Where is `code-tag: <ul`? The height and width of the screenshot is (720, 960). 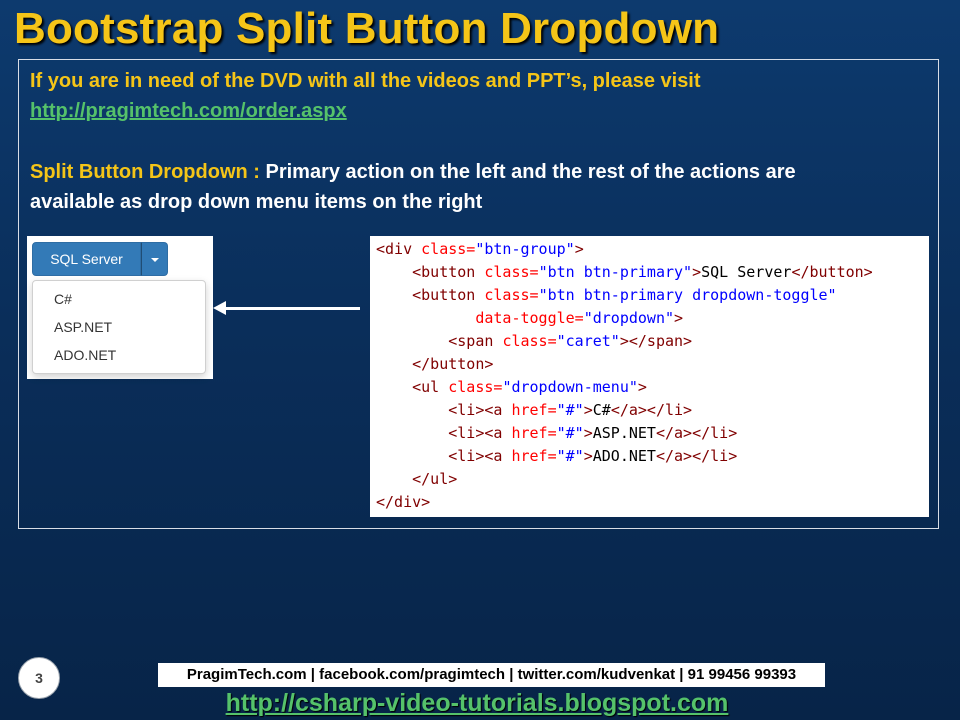
code-tag: <ul is located at coordinates (430, 387).